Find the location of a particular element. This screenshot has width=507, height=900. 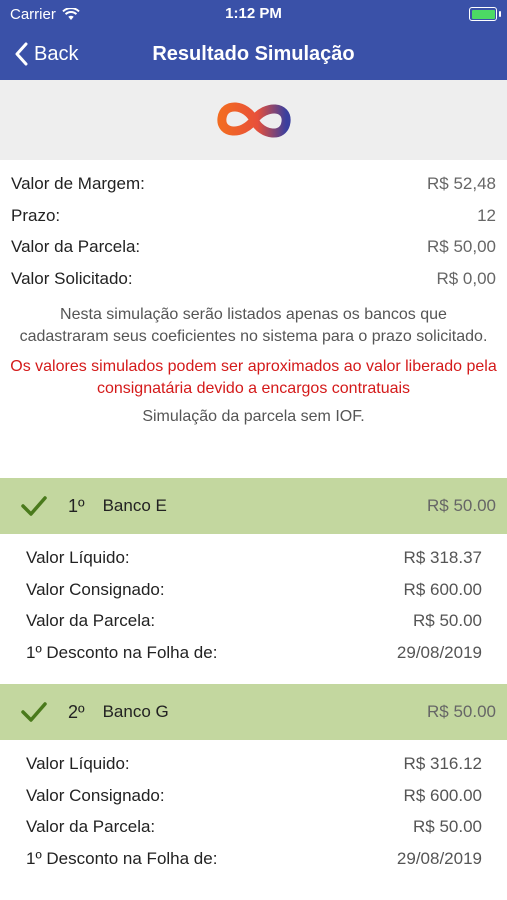

status-bar: Carrier 1:12 PM is located at coordinates (253, 14).